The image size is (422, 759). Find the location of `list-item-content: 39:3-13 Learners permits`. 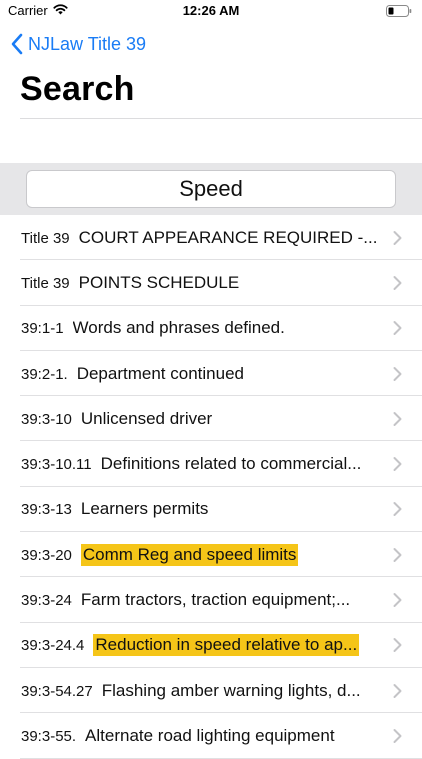

list-item-content: 39:3-13 Learners permits is located at coordinates (201, 509).